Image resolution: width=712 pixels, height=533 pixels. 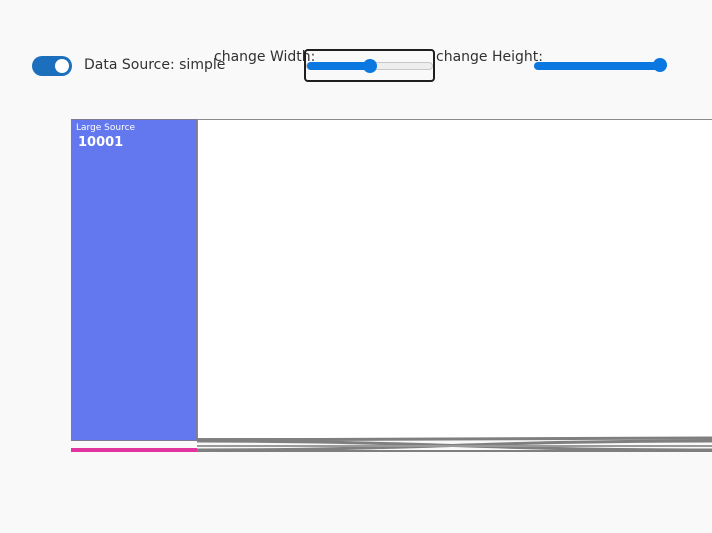 What do you see at coordinates (106, 128) in the screenshot?
I see `source-node-name: Large Source` at bounding box center [106, 128].